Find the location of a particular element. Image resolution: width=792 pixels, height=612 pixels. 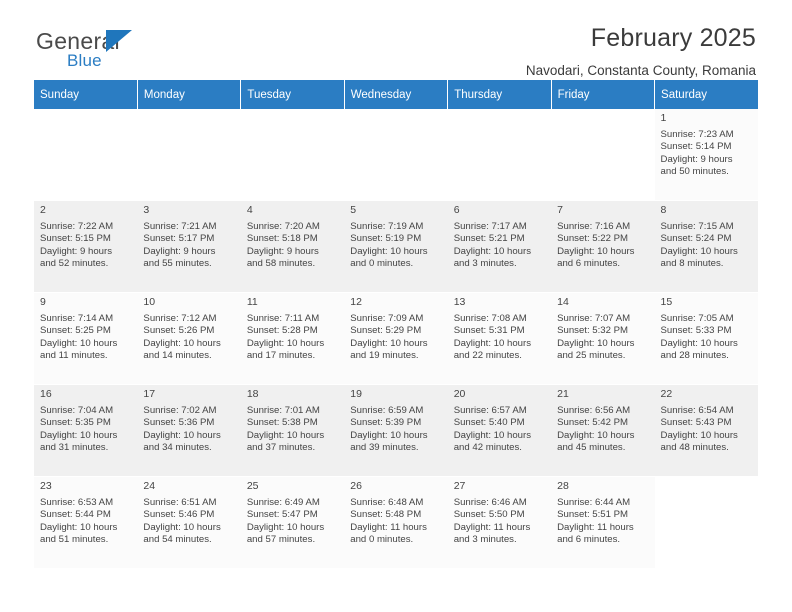

day-info-line: Sunset: 5:47 PM is located at coordinates (282, 515).